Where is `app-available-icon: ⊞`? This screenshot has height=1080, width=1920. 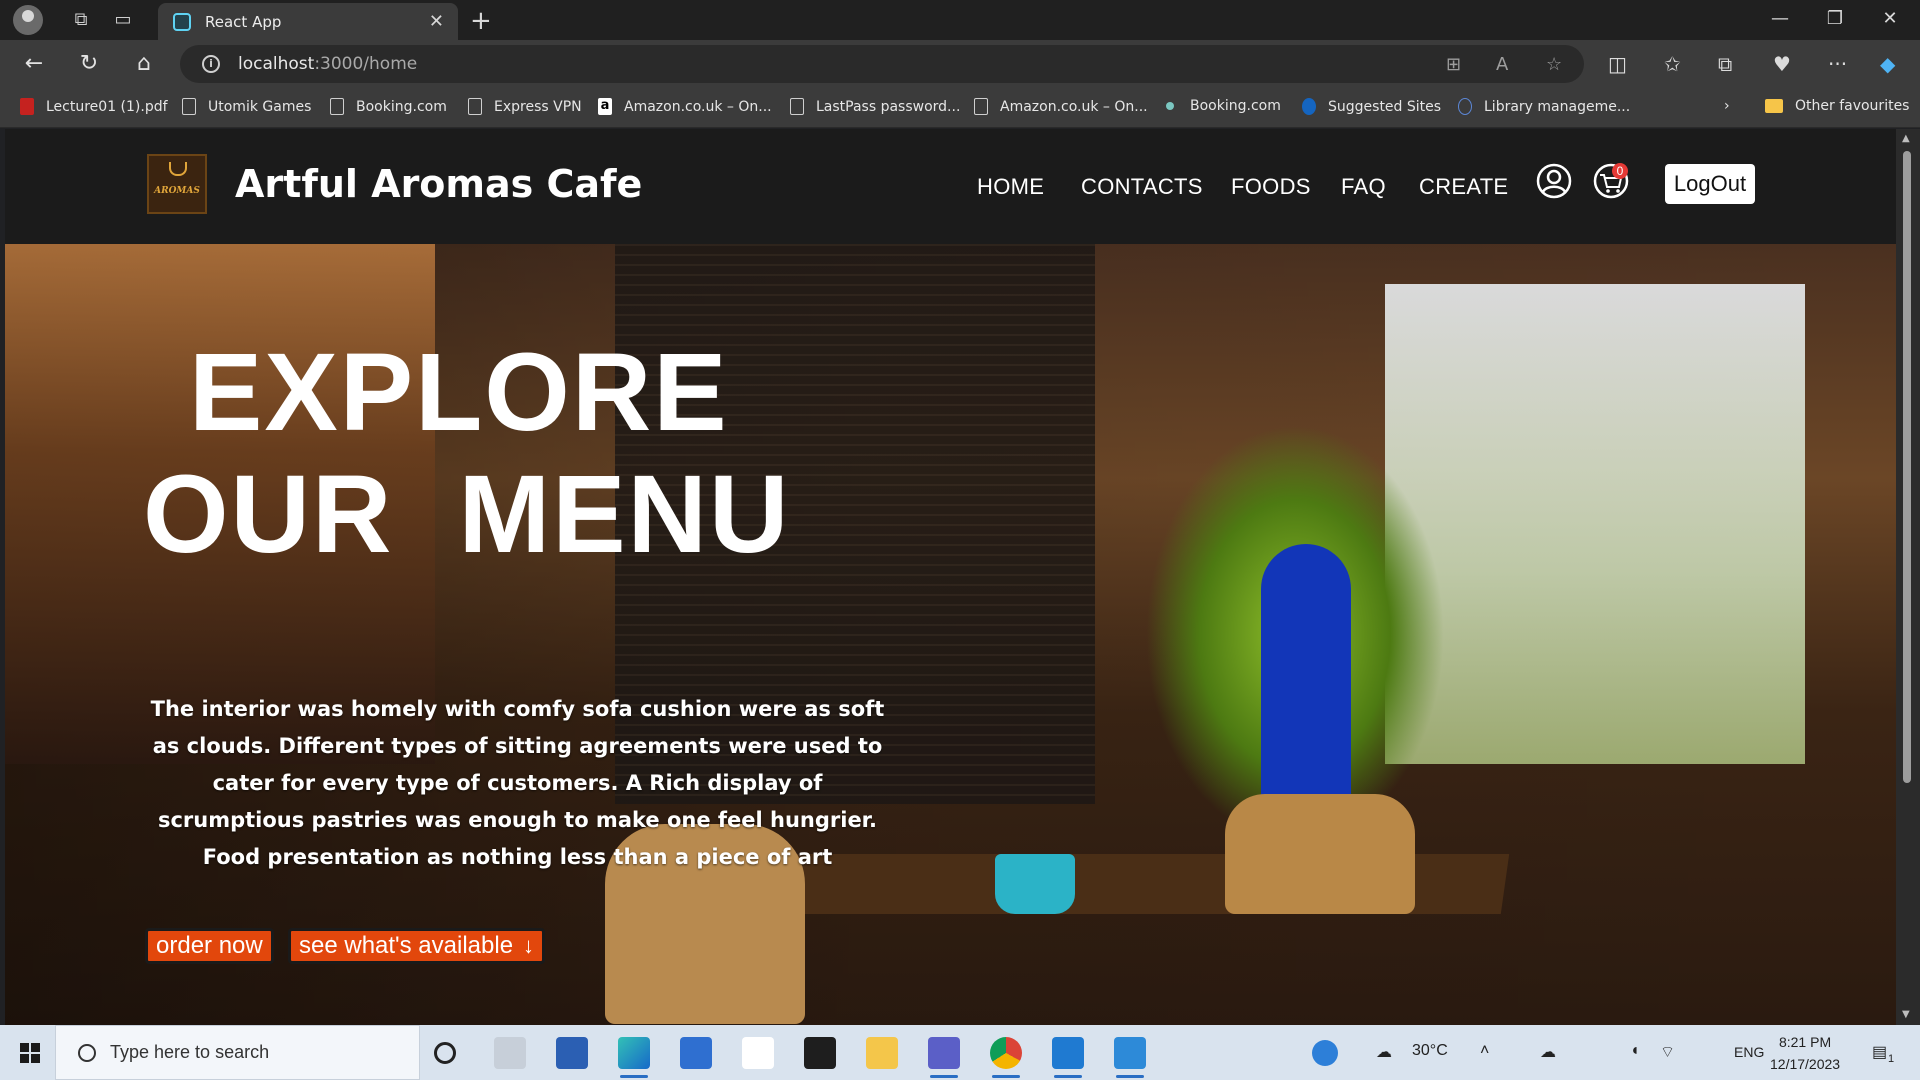 app-available-icon: ⊞ is located at coordinates (1453, 64).